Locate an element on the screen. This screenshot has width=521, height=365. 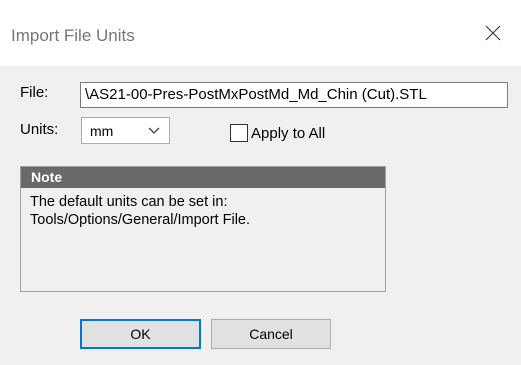
ok-button: OK is located at coordinates (140, 334).